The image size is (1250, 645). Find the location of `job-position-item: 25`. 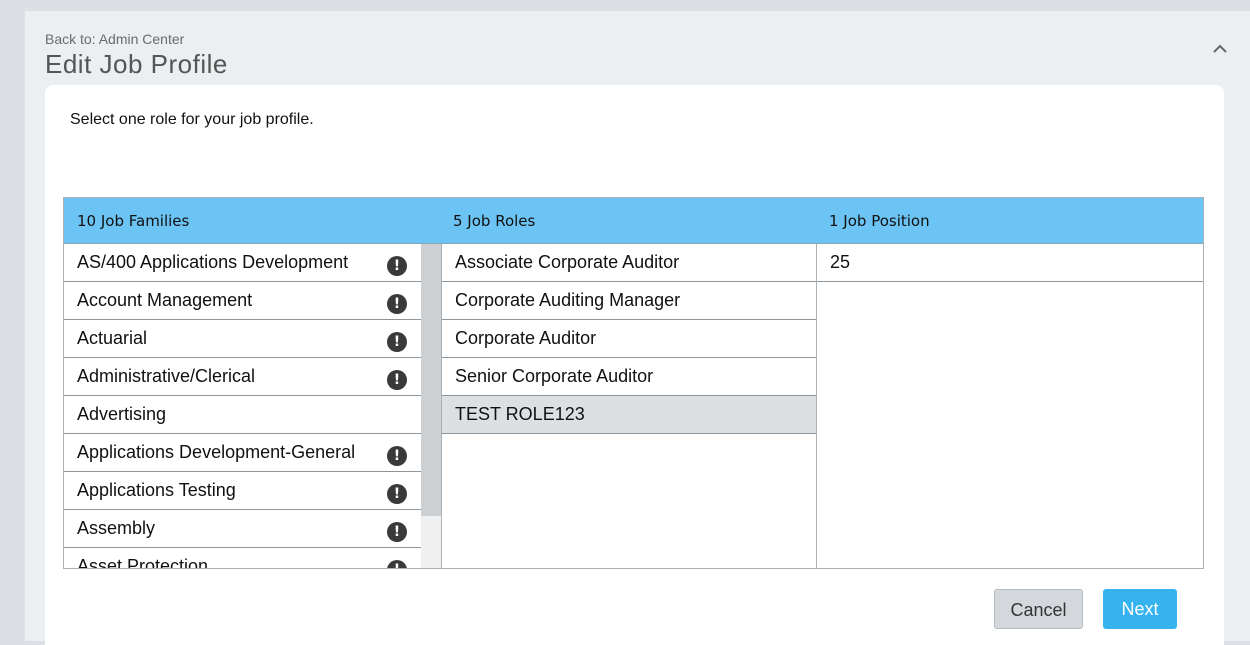

job-position-item: 25 is located at coordinates (1010, 263).